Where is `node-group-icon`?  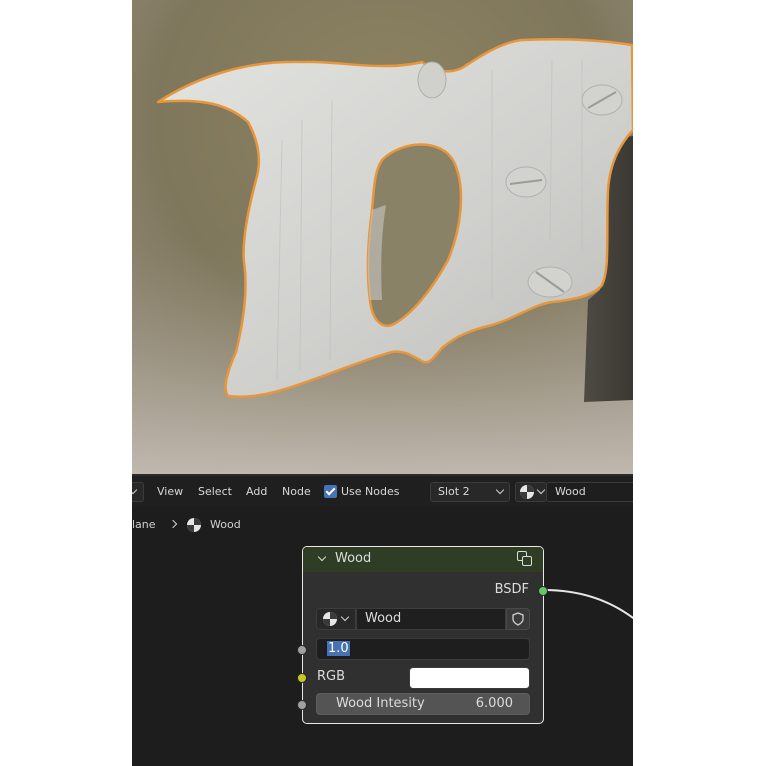 node-group-icon is located at coordinates (525, 559).